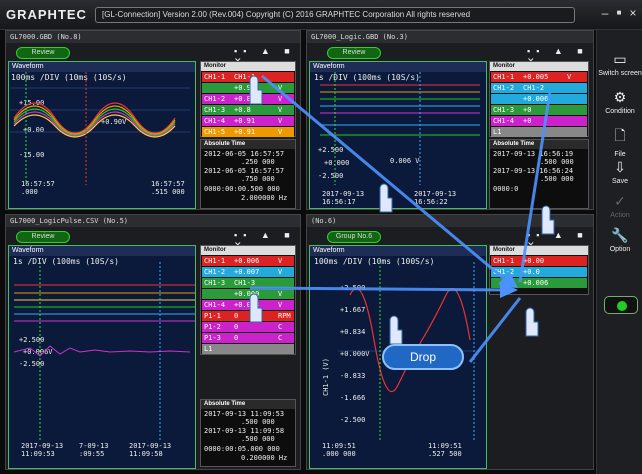 The image size is (642, 474). I want to click on monitor-row: CH1-2 +0.007 V, so click(248, 272).